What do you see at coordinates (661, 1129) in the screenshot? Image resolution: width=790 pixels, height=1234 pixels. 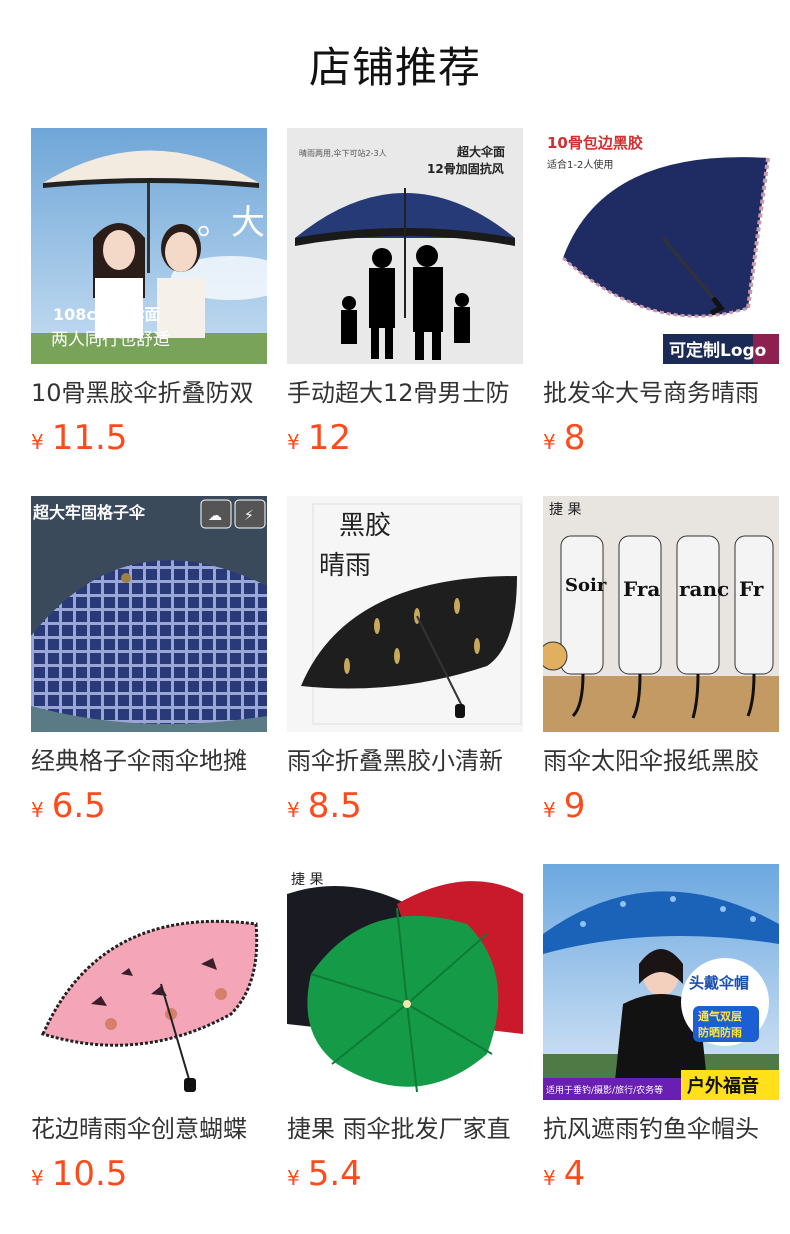 I see `product-name: 抗风遮雨钓鱼伞帽头` at bounding box center [661, 1129].